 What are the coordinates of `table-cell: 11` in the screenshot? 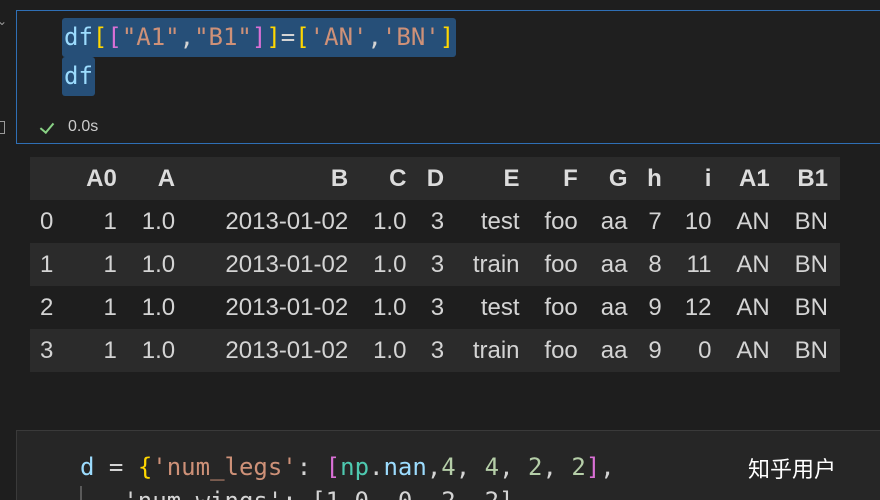 It's located at (699, 264).